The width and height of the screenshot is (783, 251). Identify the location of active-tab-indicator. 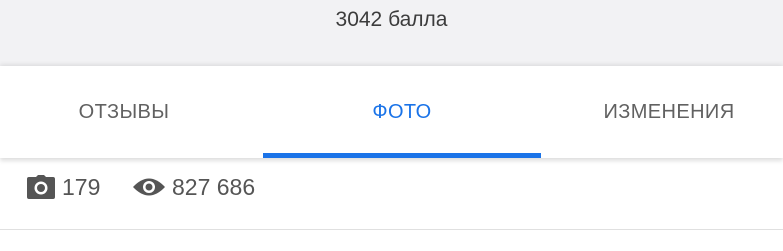
(402, 155).